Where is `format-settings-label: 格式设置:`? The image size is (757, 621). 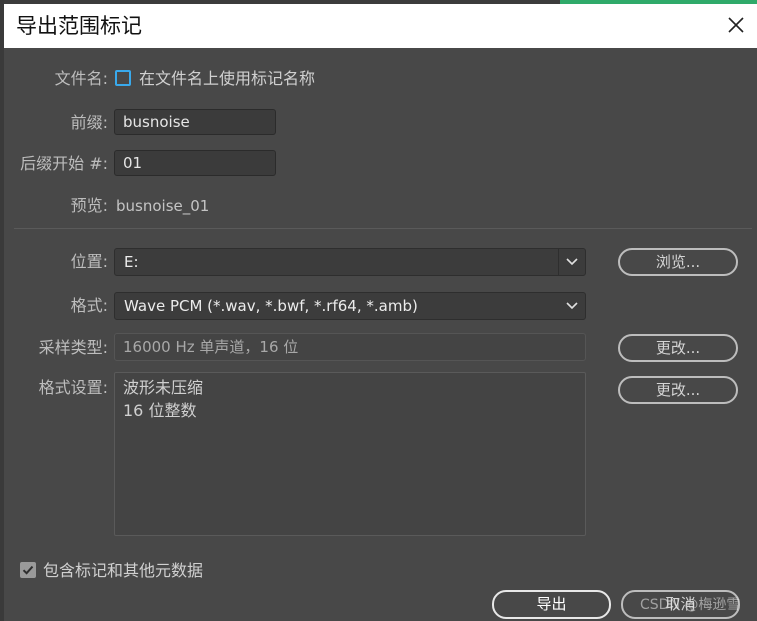
format-settings-label: 格式设置: is located at coordinates (73, 387).